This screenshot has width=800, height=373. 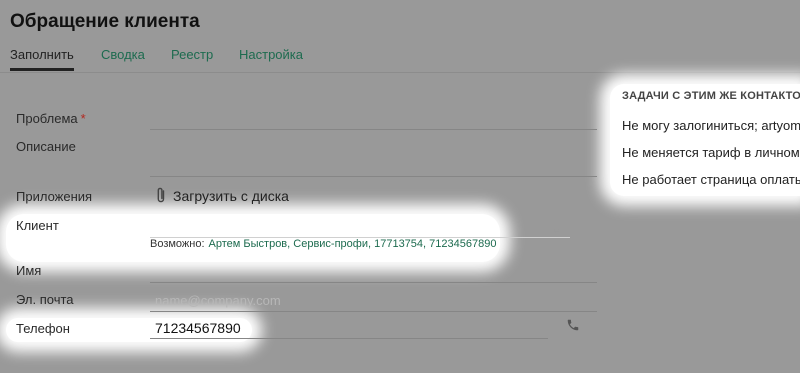 What do you see at coordinates (711, 179) in the screenshot?
I see `sidebar-task-item: Не работает страница оплаты` at bounding box center [711, 179].